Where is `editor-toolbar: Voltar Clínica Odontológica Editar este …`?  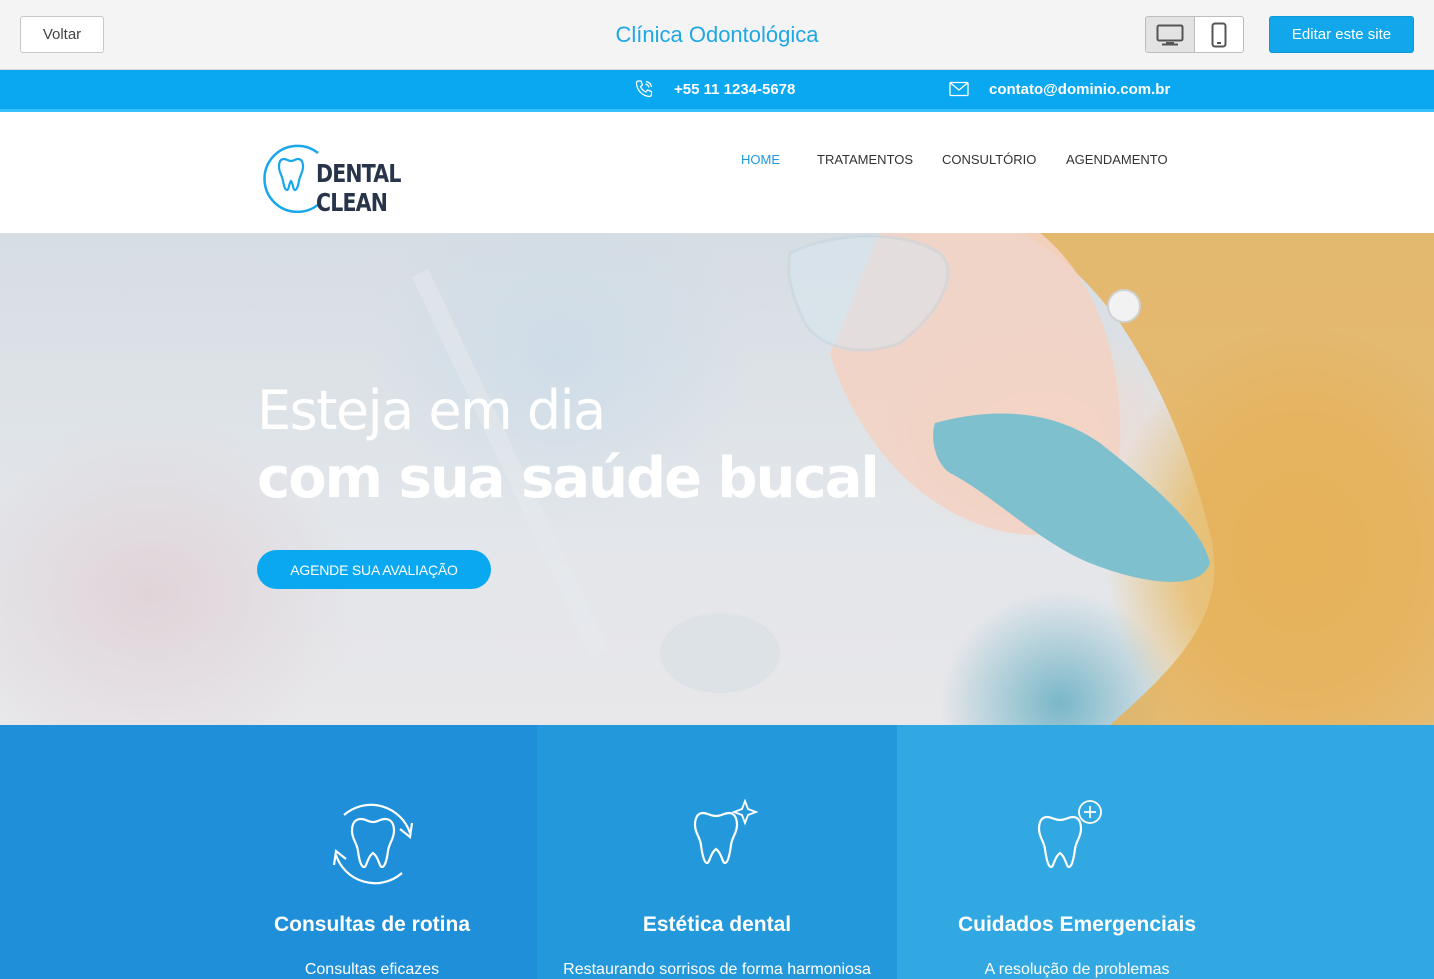
editor-toolbar: Voltar Clínica Odontológica Editar este … is located at coordinates (717, 35).